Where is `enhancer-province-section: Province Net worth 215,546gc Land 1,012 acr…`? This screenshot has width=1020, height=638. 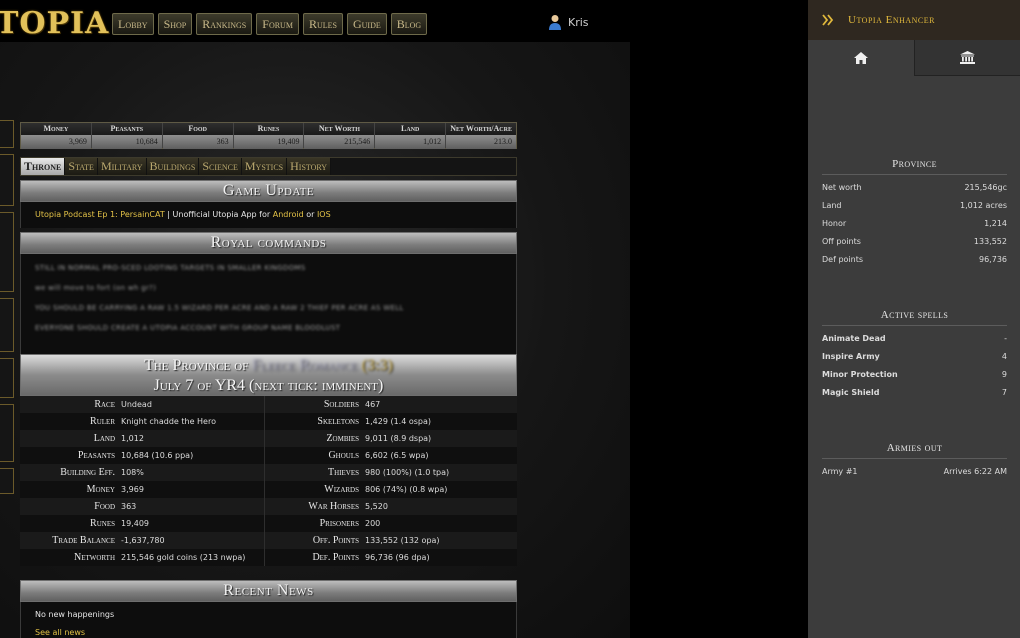 enhancer-province-section: Province Net worth 215,546gc Land 1,012 acr… is located at coordinates (914, 213).